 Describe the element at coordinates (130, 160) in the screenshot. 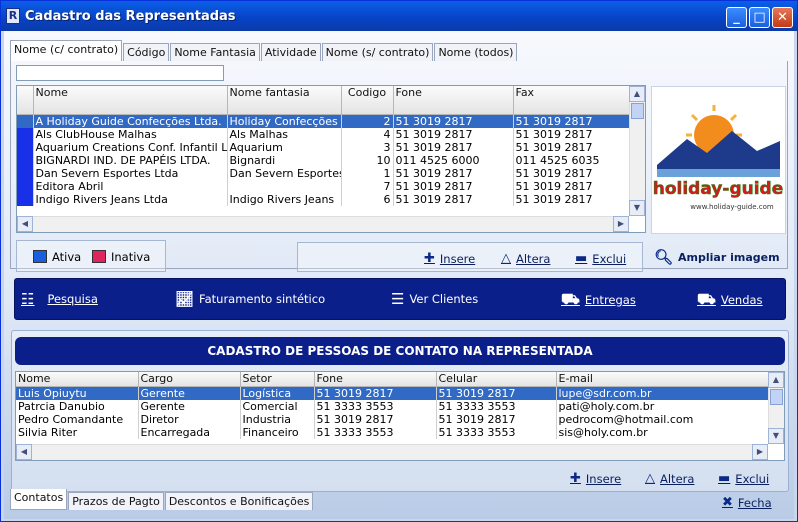

I see `table-cell: BIGNARDI IND. DE PAPÉIS LTDA.` at that location.